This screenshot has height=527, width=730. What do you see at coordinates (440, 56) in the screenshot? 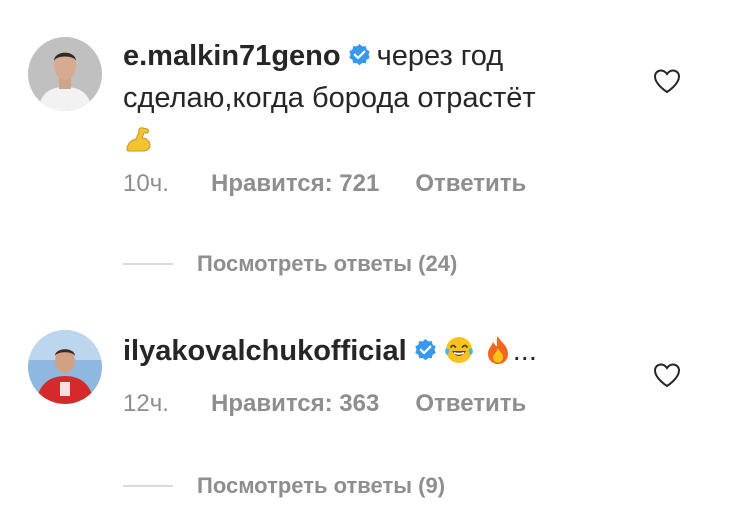
I see `comment-text: через год` at bounding box center [440, 56].